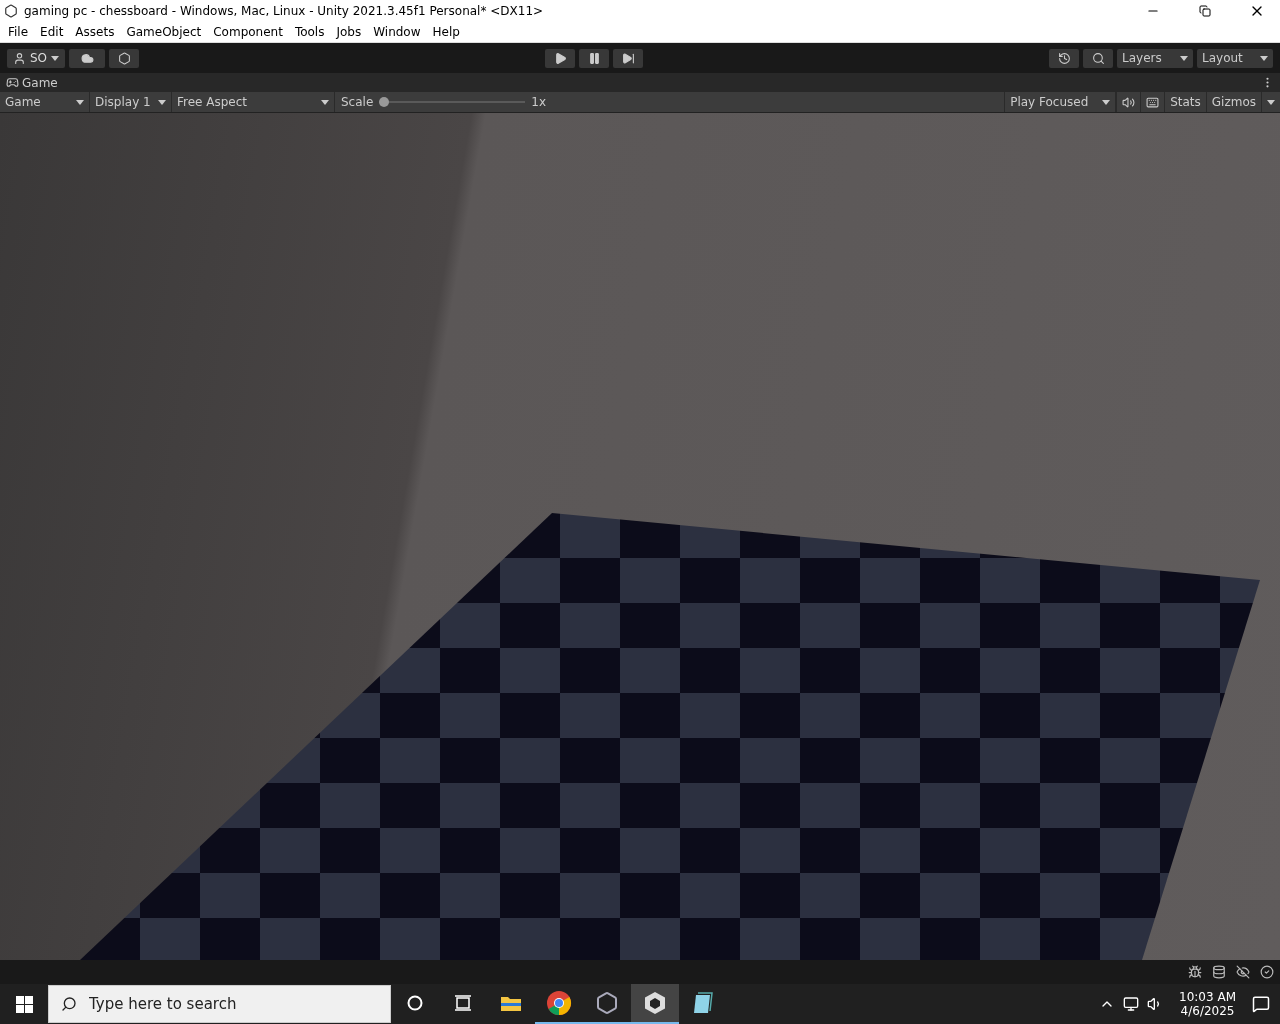  Describe the element at coordinates (238, 1004) in the screenshot. I see `search-input: Type here to search` at that location.